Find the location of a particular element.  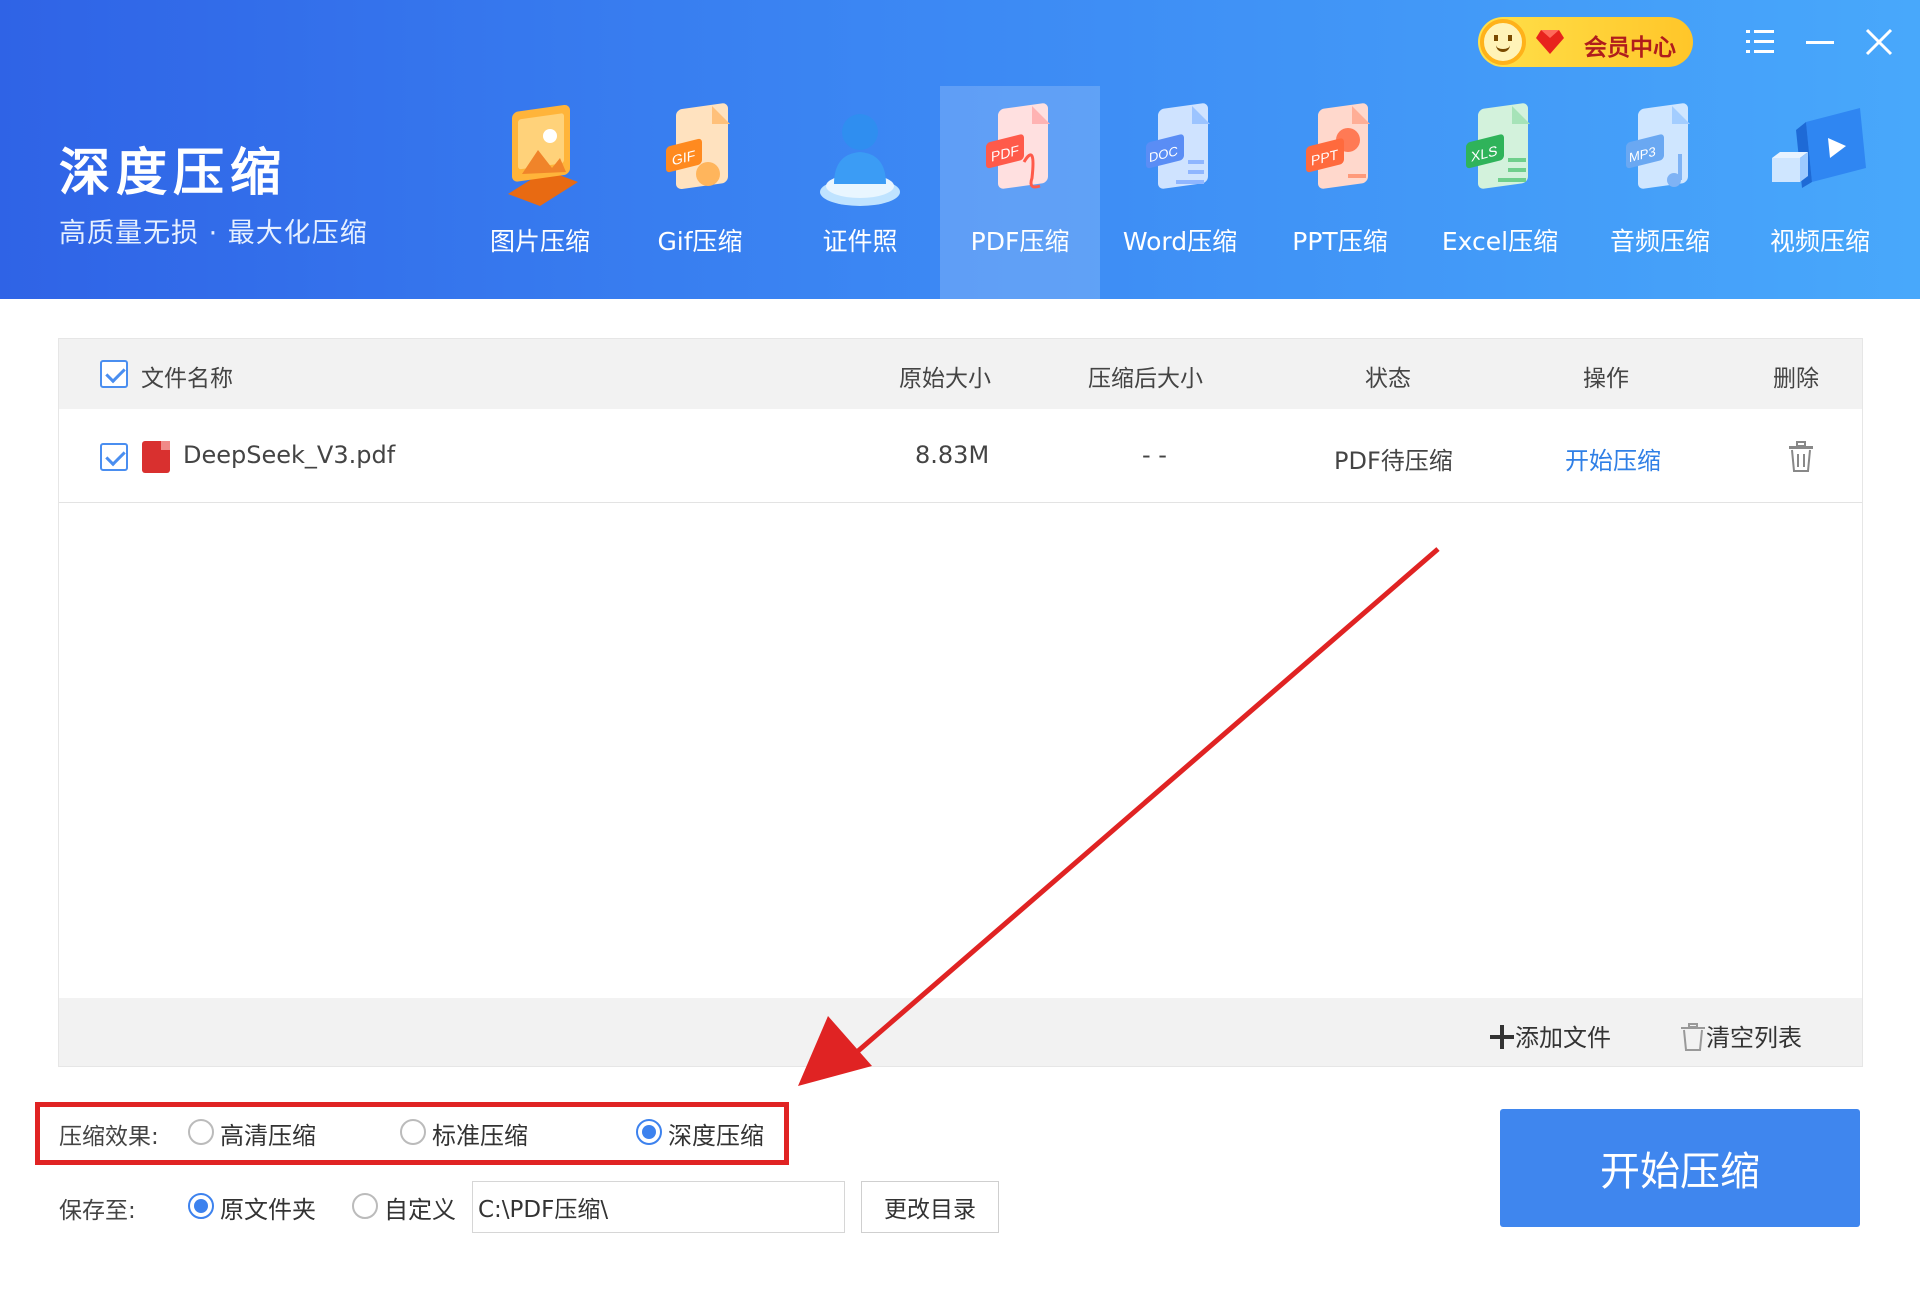

nav-item-pdf-compress: PDF PDF压缩 is located at coordinates (1020, 192).